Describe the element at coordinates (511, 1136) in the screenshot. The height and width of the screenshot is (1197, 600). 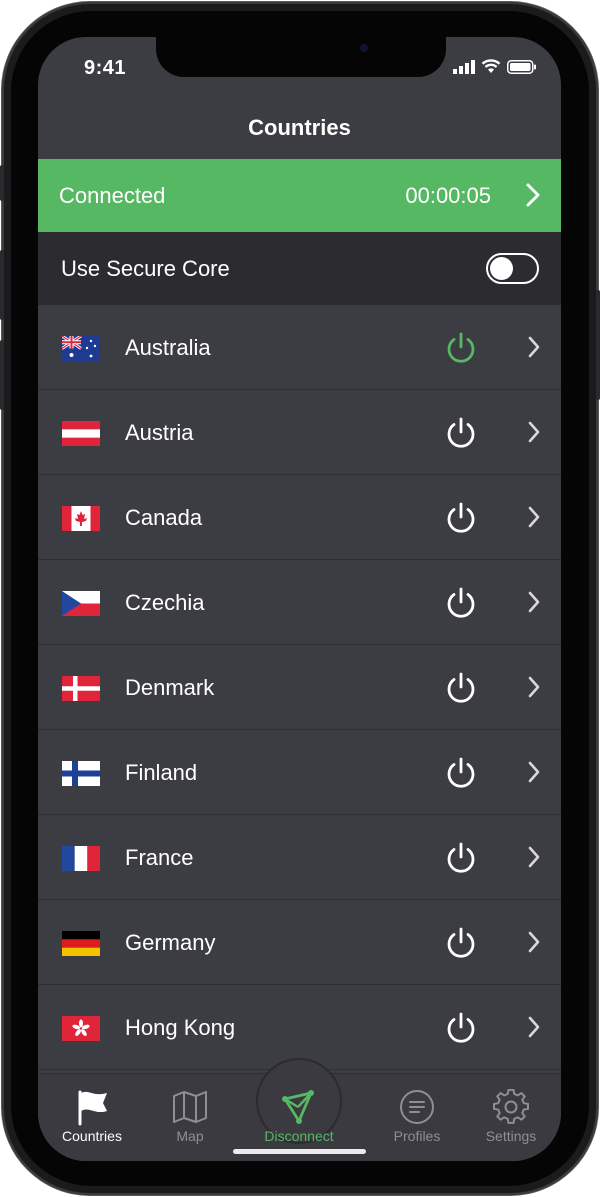
I see `tab-label: Settings` at that location.